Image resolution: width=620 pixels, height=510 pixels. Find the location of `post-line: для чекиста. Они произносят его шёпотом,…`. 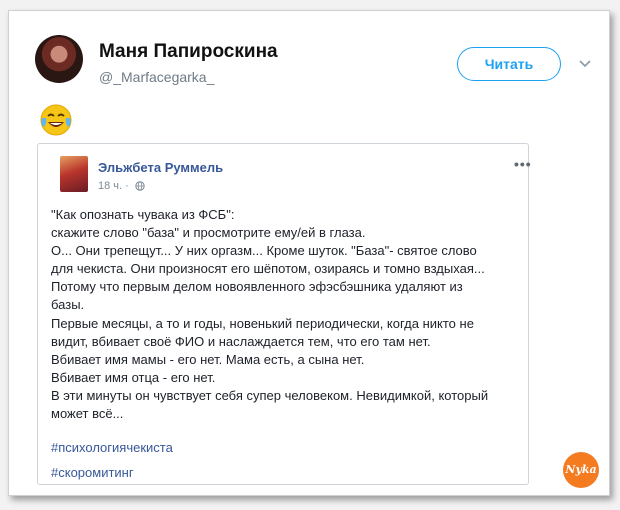

post-line: для чекиста. Они произносят его шёпотом,… is located at coordinates (268, 269).